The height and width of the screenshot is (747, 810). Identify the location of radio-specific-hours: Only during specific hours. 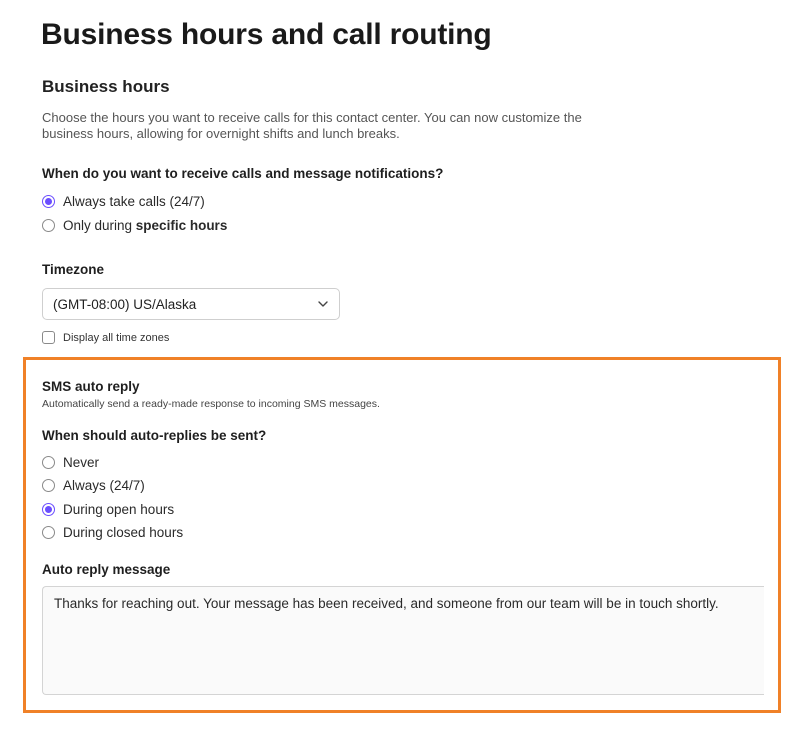
(134, 225).